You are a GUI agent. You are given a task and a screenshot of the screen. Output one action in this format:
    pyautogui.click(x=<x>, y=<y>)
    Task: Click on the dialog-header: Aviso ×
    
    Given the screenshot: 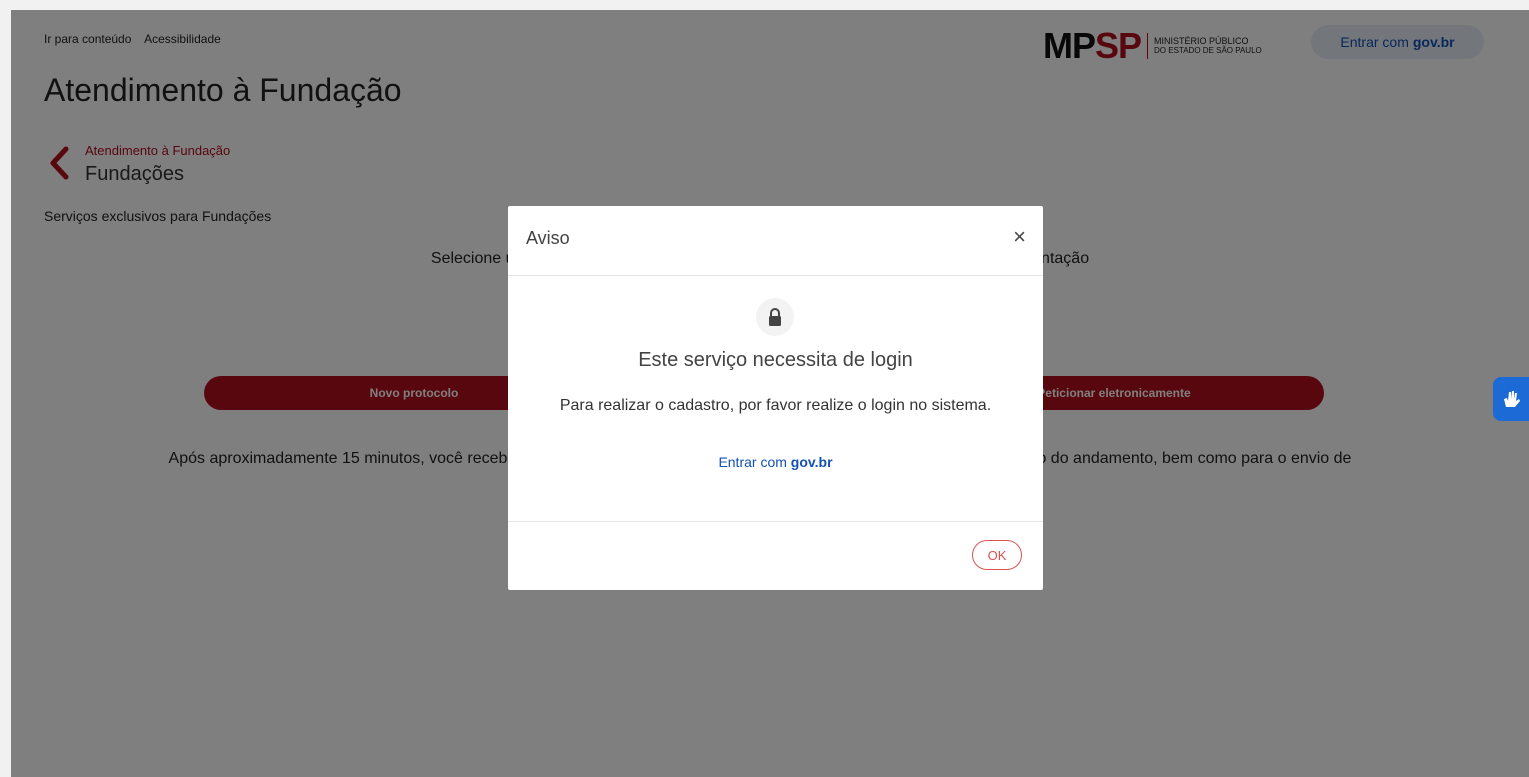 What is the action you would take?
    pyautogui.click(x=775, y=241)
    